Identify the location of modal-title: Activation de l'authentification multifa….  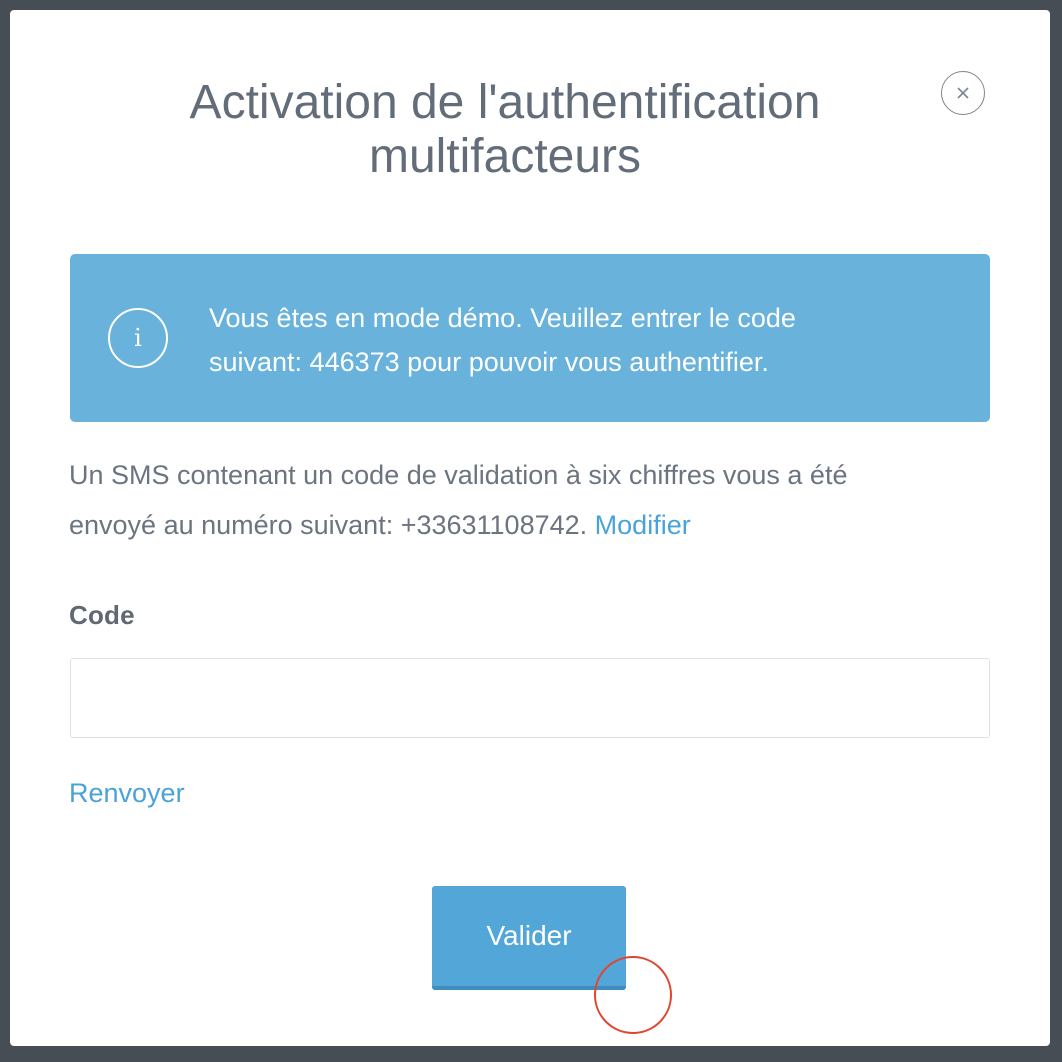
(505, 130).